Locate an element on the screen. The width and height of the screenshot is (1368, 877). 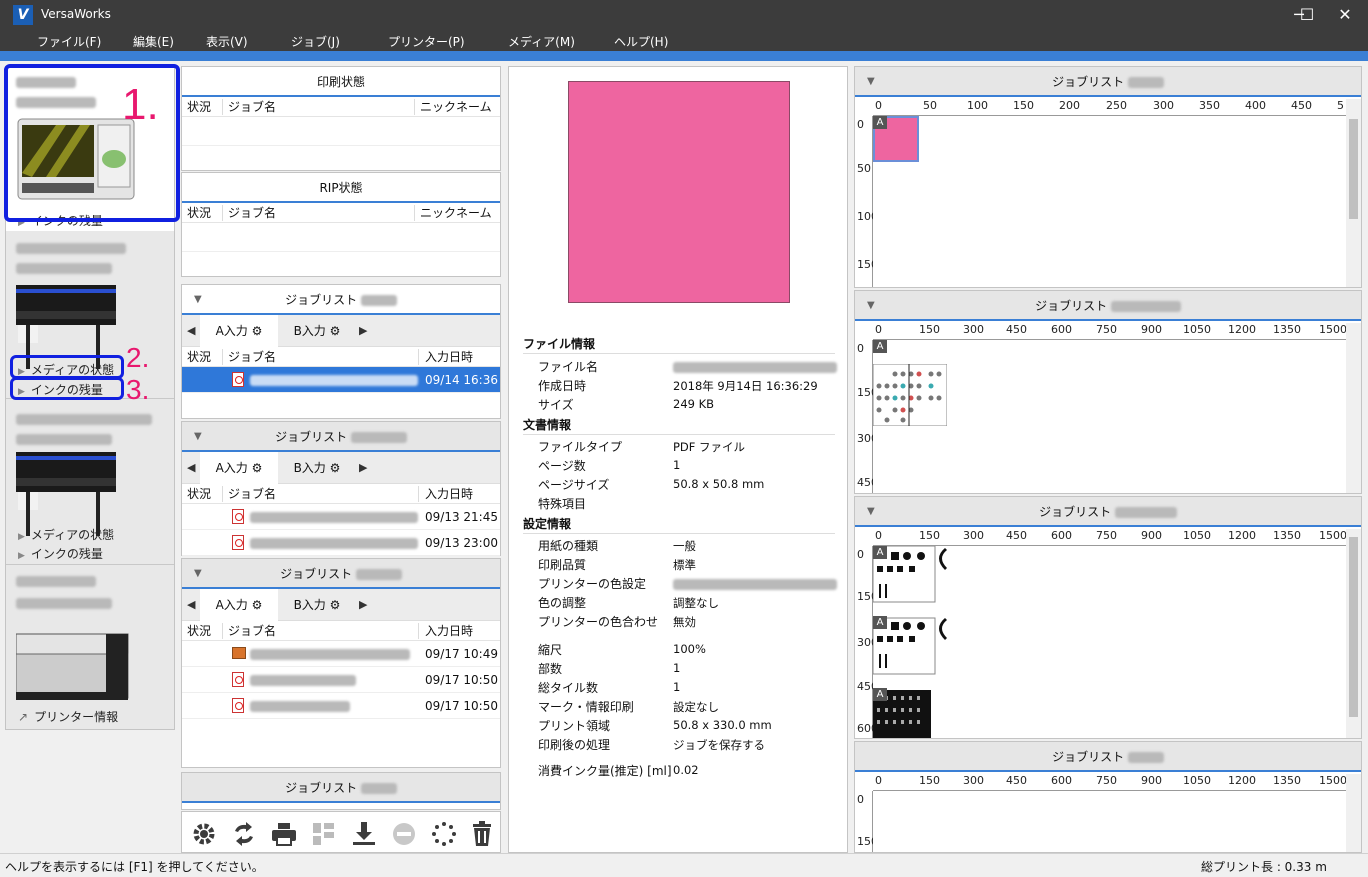
ruler-tick: 1350 is located at coordinates (1287, 535).